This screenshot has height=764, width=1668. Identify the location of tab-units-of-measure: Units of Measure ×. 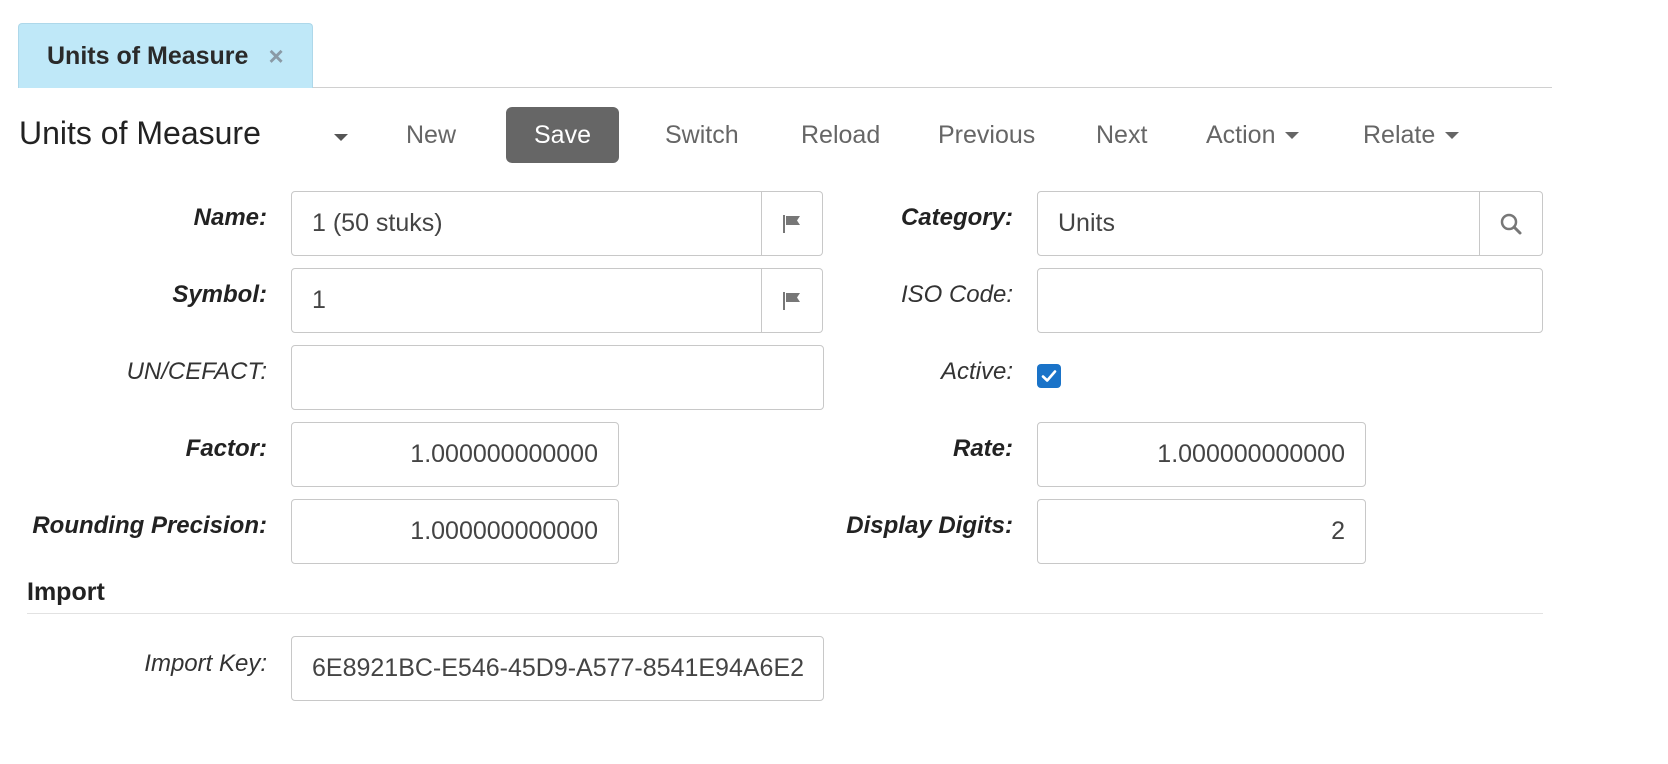
(165, 55).